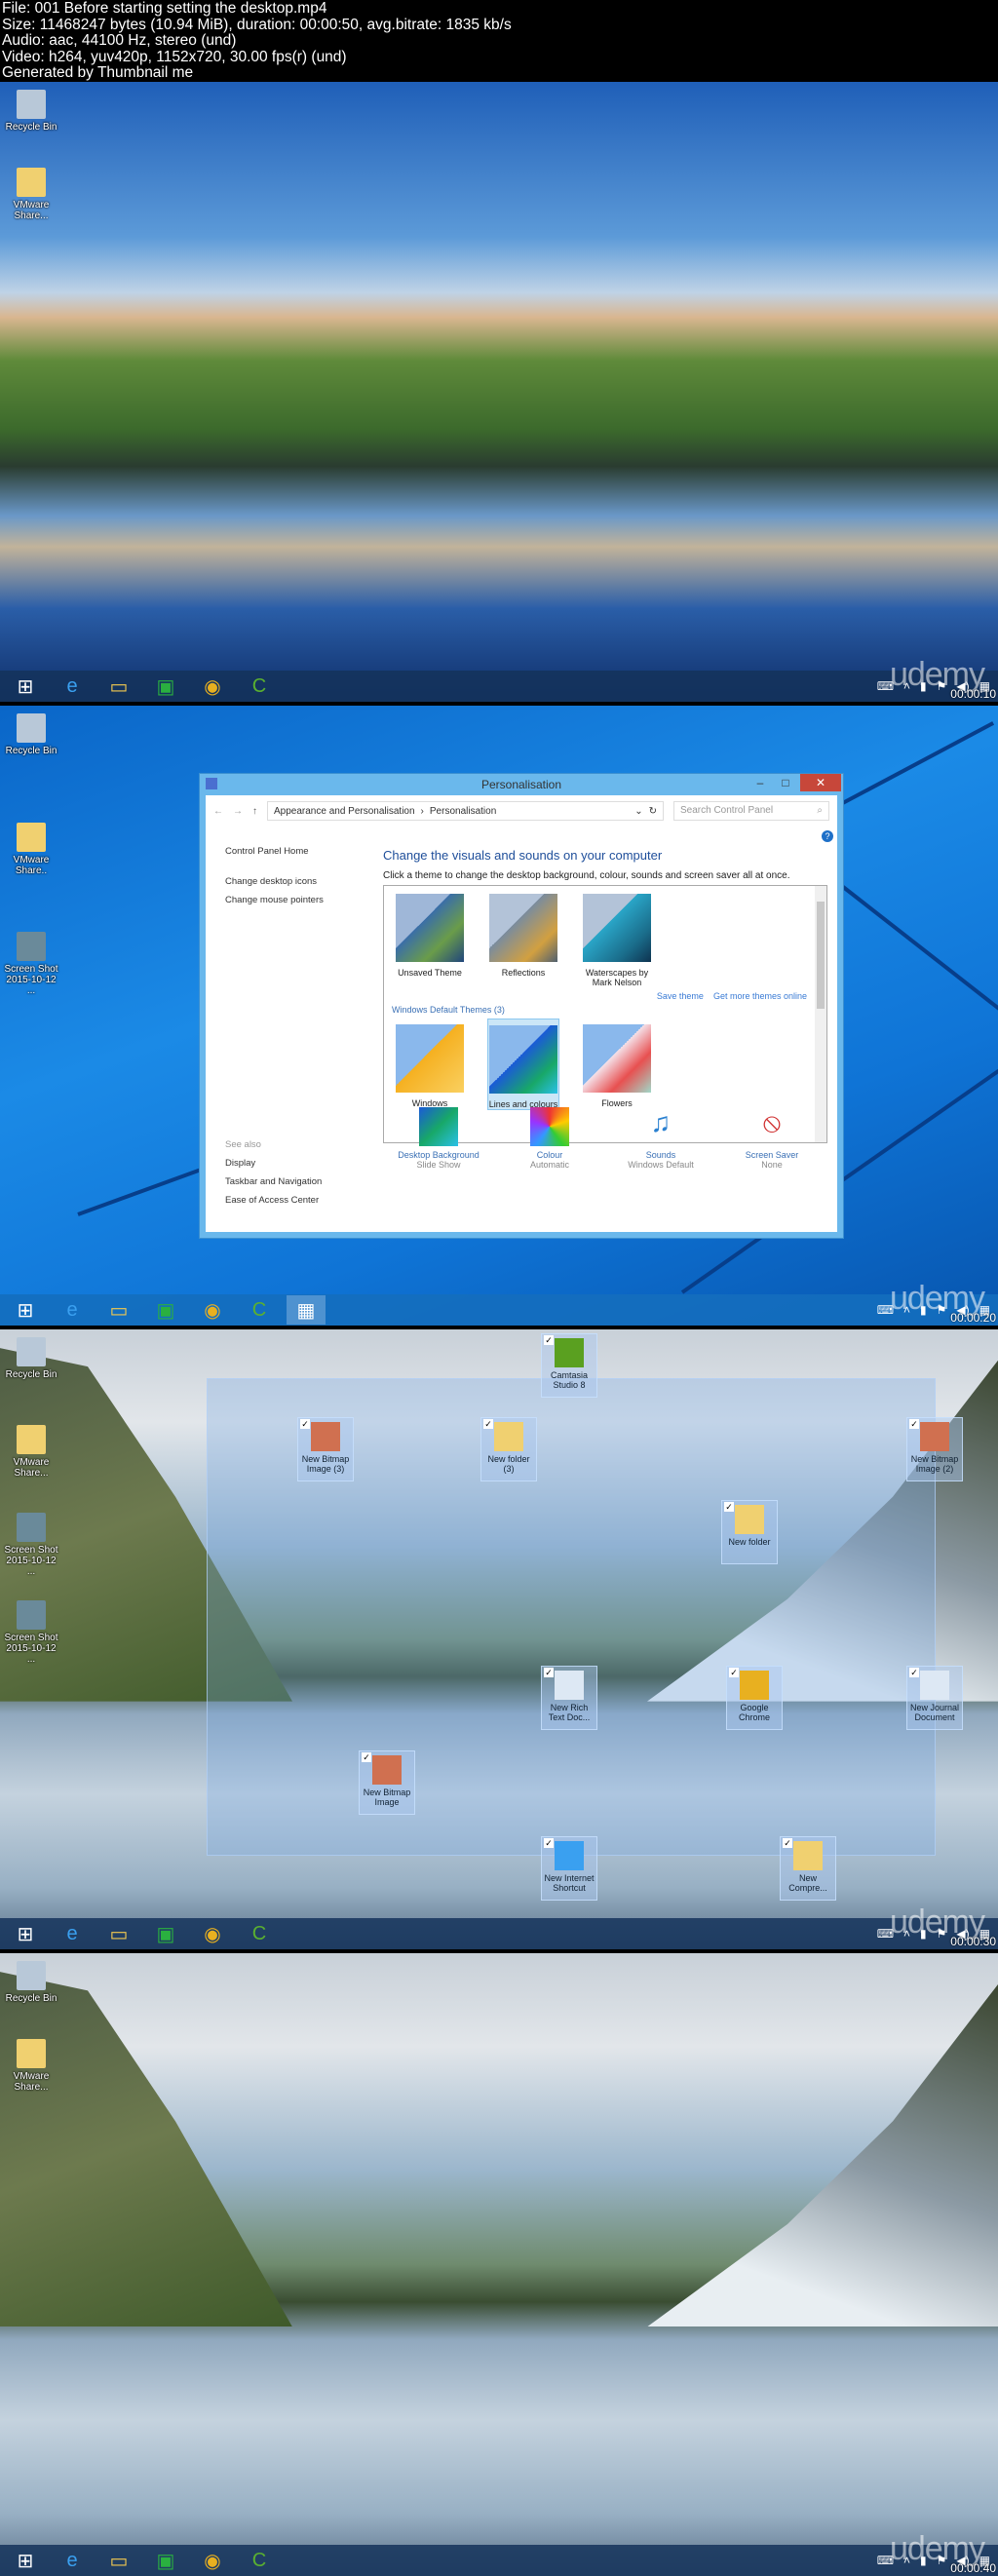 The width and height of the screenshot is (998, 2576). What do you see at coordinates (31, 849) in the screenshot?
I see `desktop-icon: VMware Share..` at bounding box center [31, 849].